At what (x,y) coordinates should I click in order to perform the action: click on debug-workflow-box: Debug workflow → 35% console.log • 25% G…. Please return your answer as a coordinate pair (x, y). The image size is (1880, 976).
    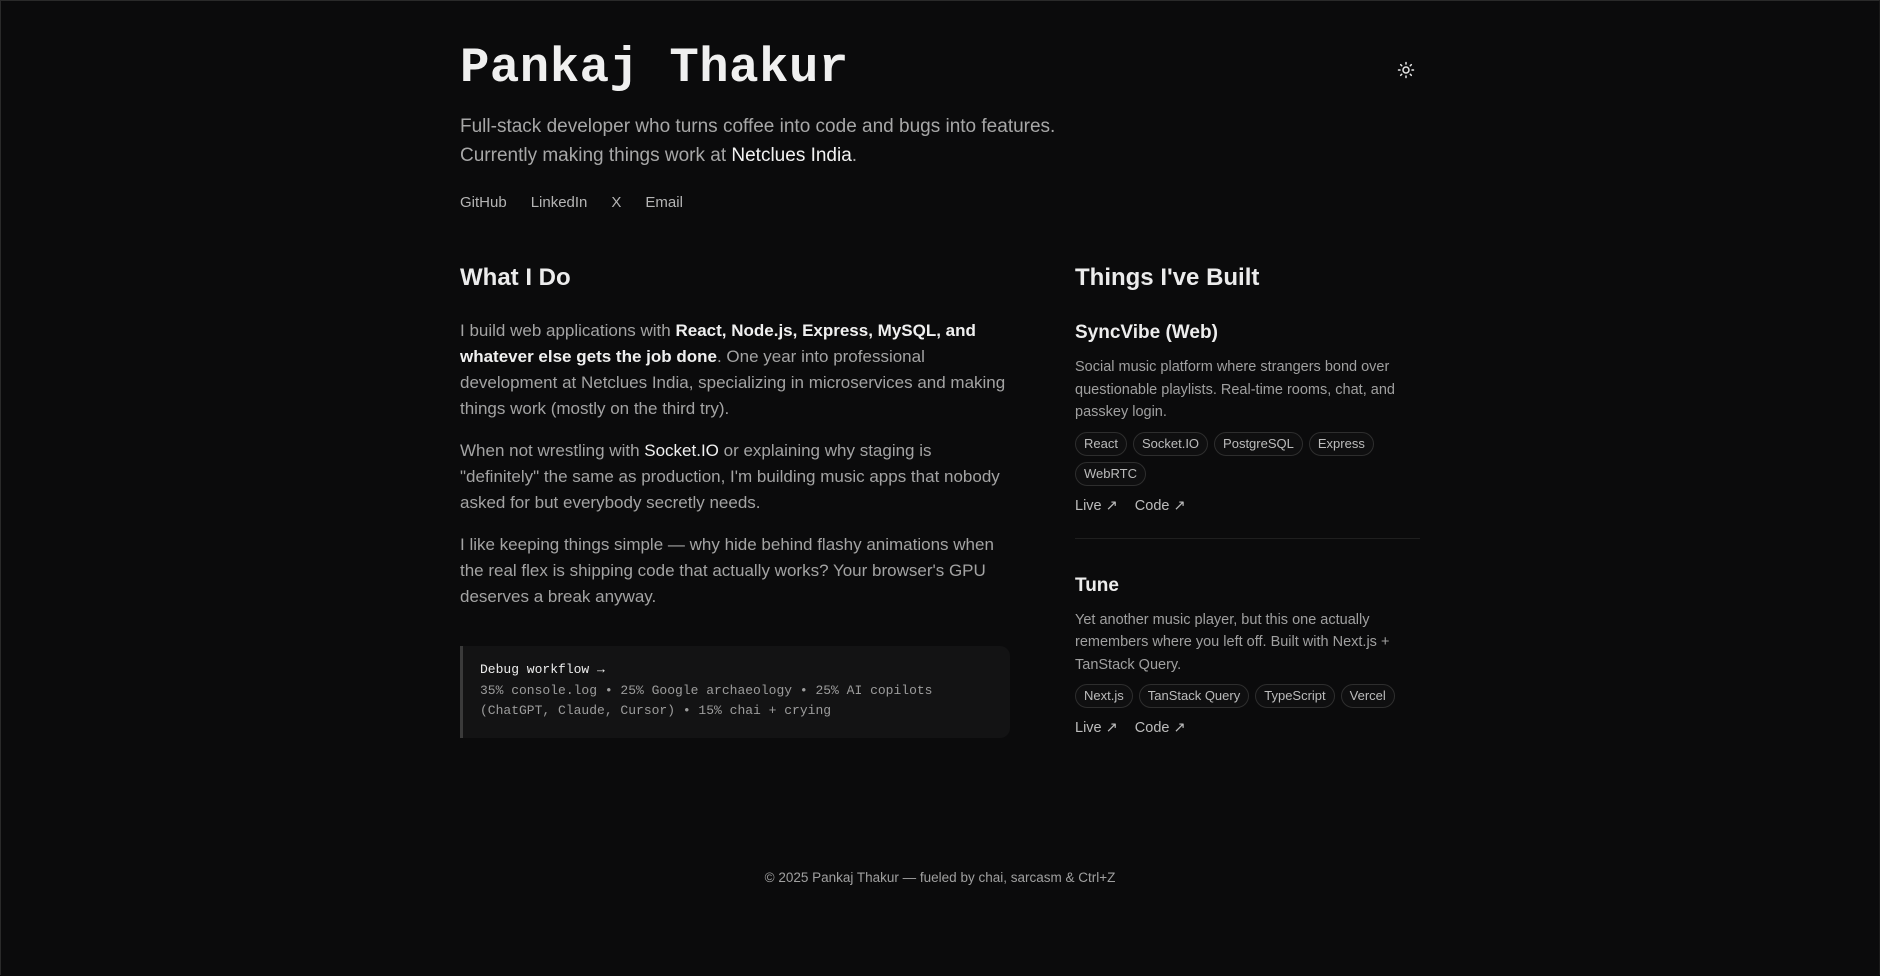
    Looking at the image, I should click on (735, 692).